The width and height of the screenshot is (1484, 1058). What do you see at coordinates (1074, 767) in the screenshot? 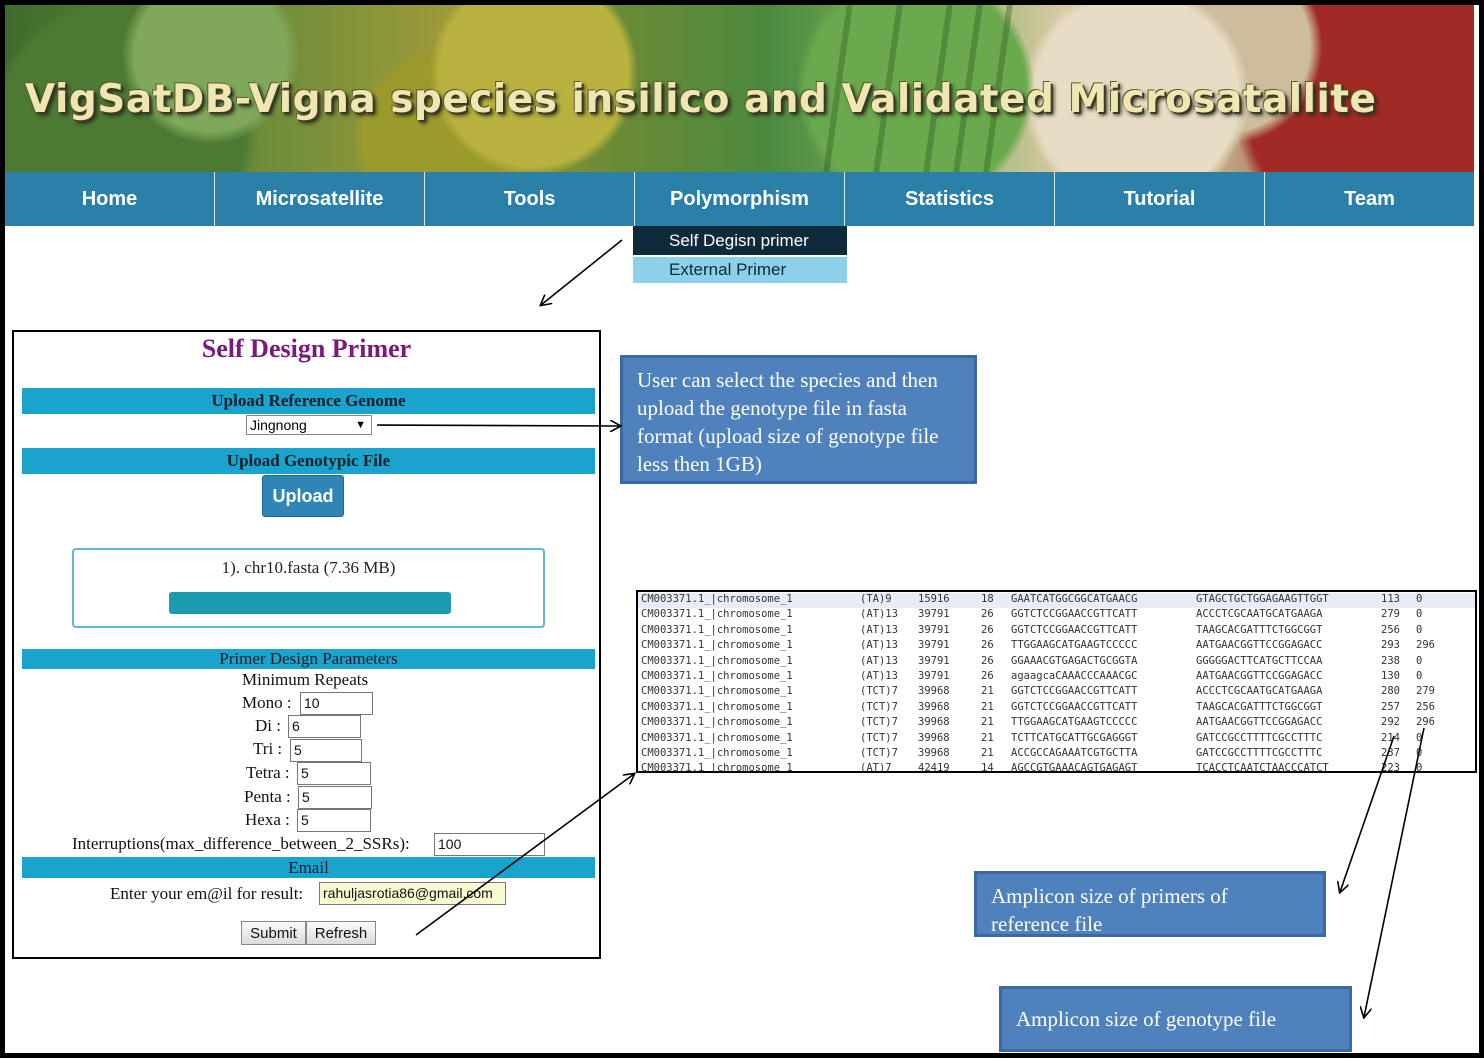
I see `cell-forward-primer: AGCCGTGAAACAGTGAGAGT` at bounding box center [1074, 767].